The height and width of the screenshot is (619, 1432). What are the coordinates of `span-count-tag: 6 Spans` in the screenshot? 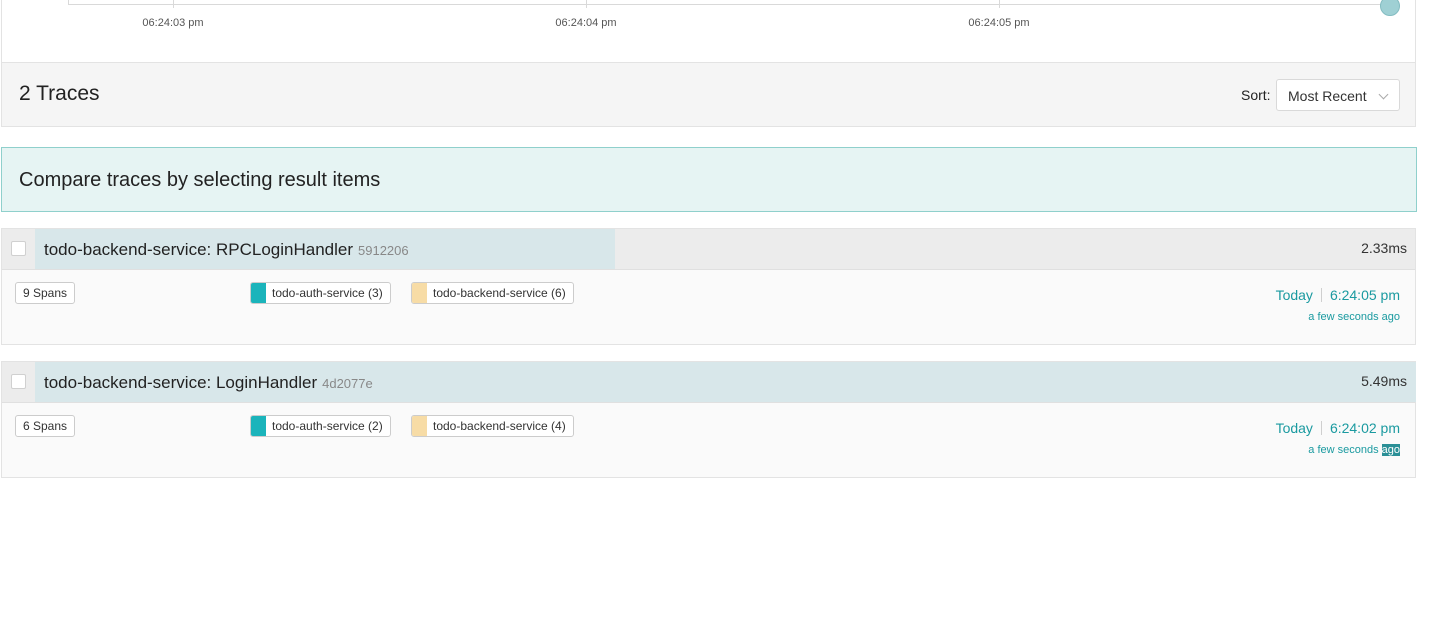 It's located at (45, 426).